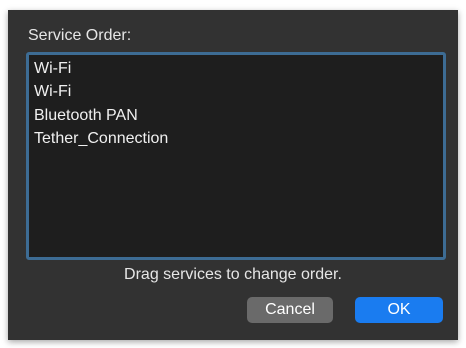 The image size is (466, 348). What do you see at coordinates (80, 35) in the screenshot?
I see `dialog-title: Service Order:` at bounding box center [80, 35].